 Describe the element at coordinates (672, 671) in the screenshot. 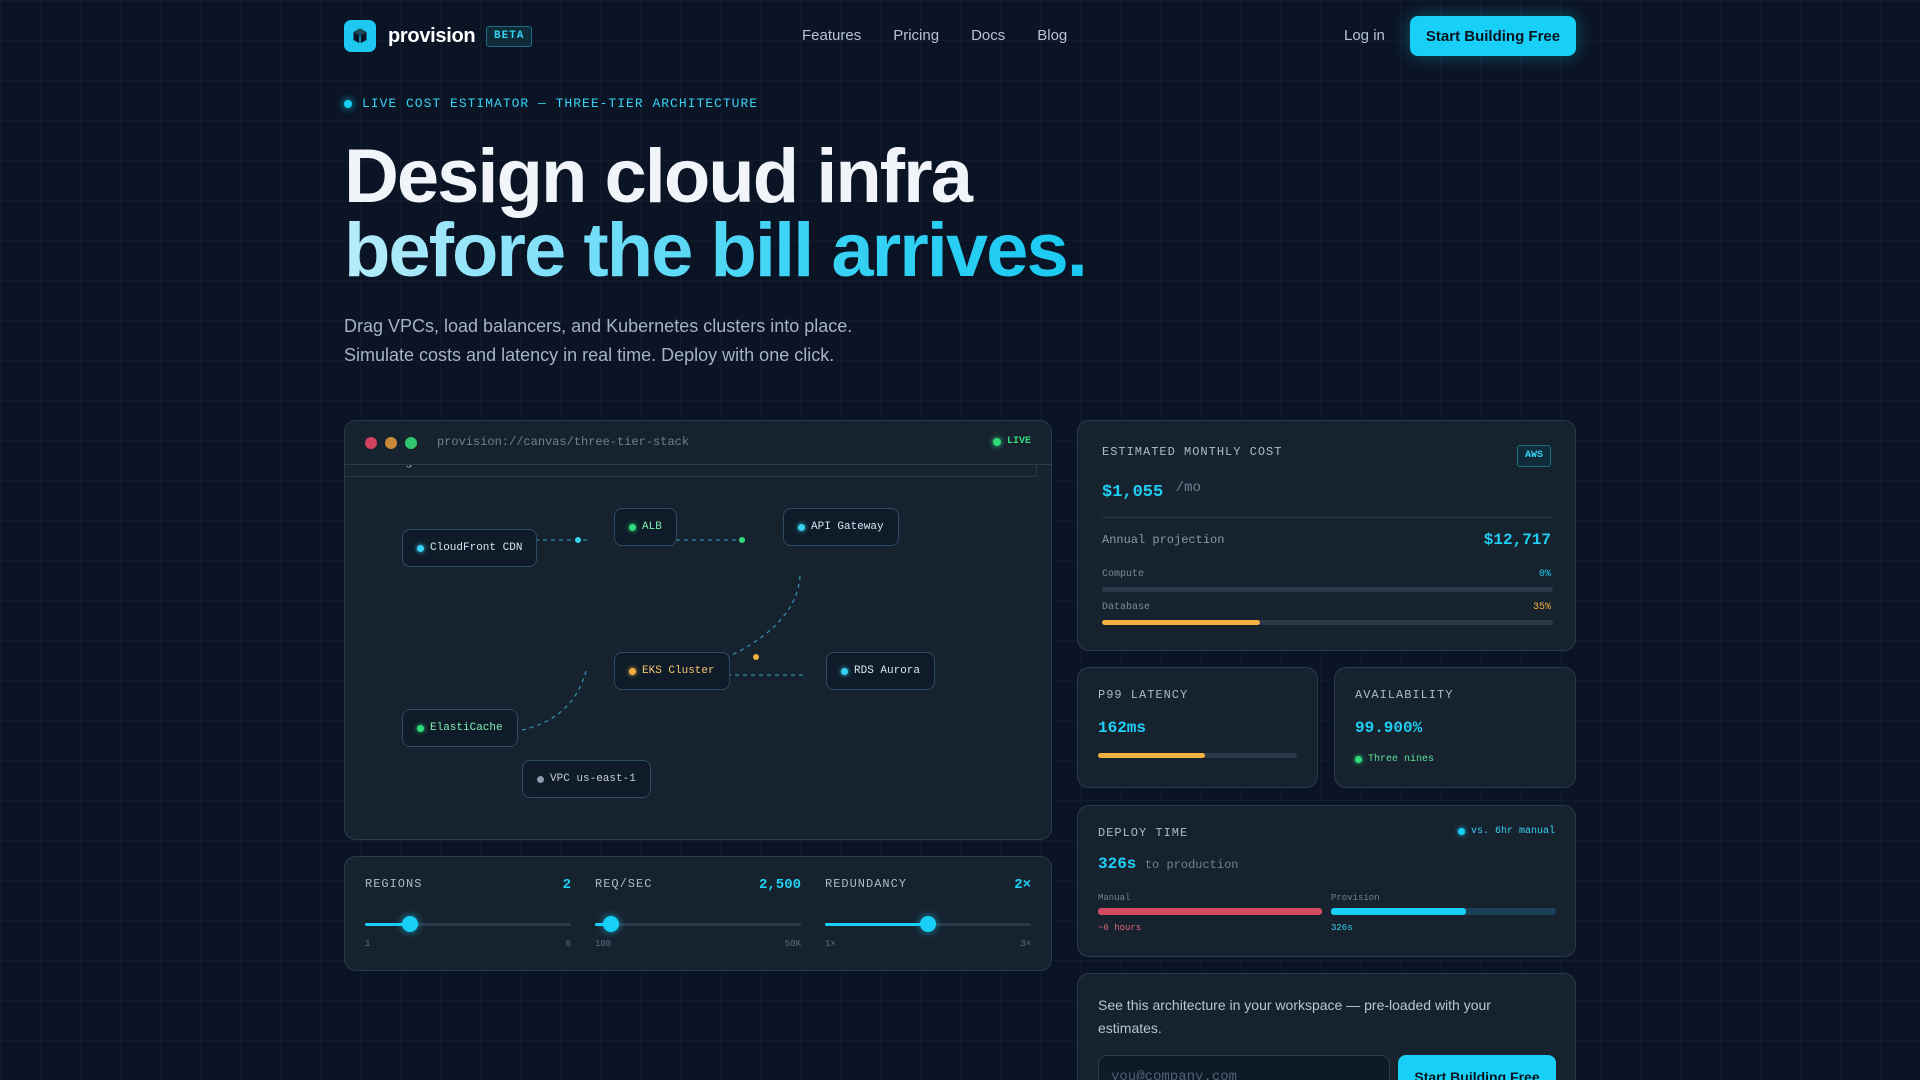

I see `node-eks-cluster: EKS Cluster` at that location.